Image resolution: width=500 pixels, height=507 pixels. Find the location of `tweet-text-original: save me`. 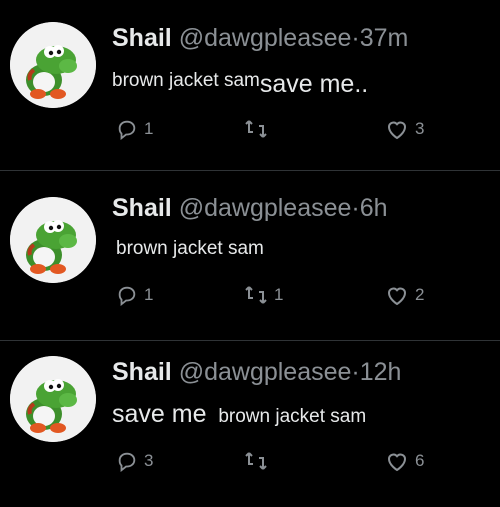

tweet-text-original: save me is located at coordinates (159, 414).